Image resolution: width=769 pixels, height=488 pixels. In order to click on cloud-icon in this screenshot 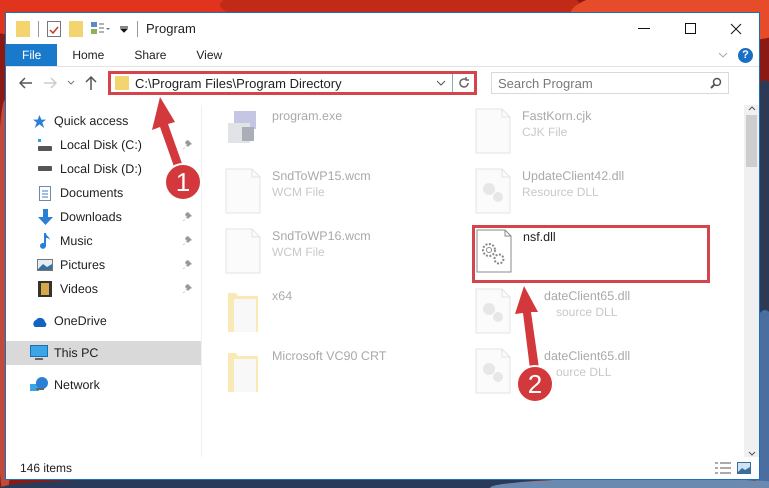, I will do `click(39, 321)`.